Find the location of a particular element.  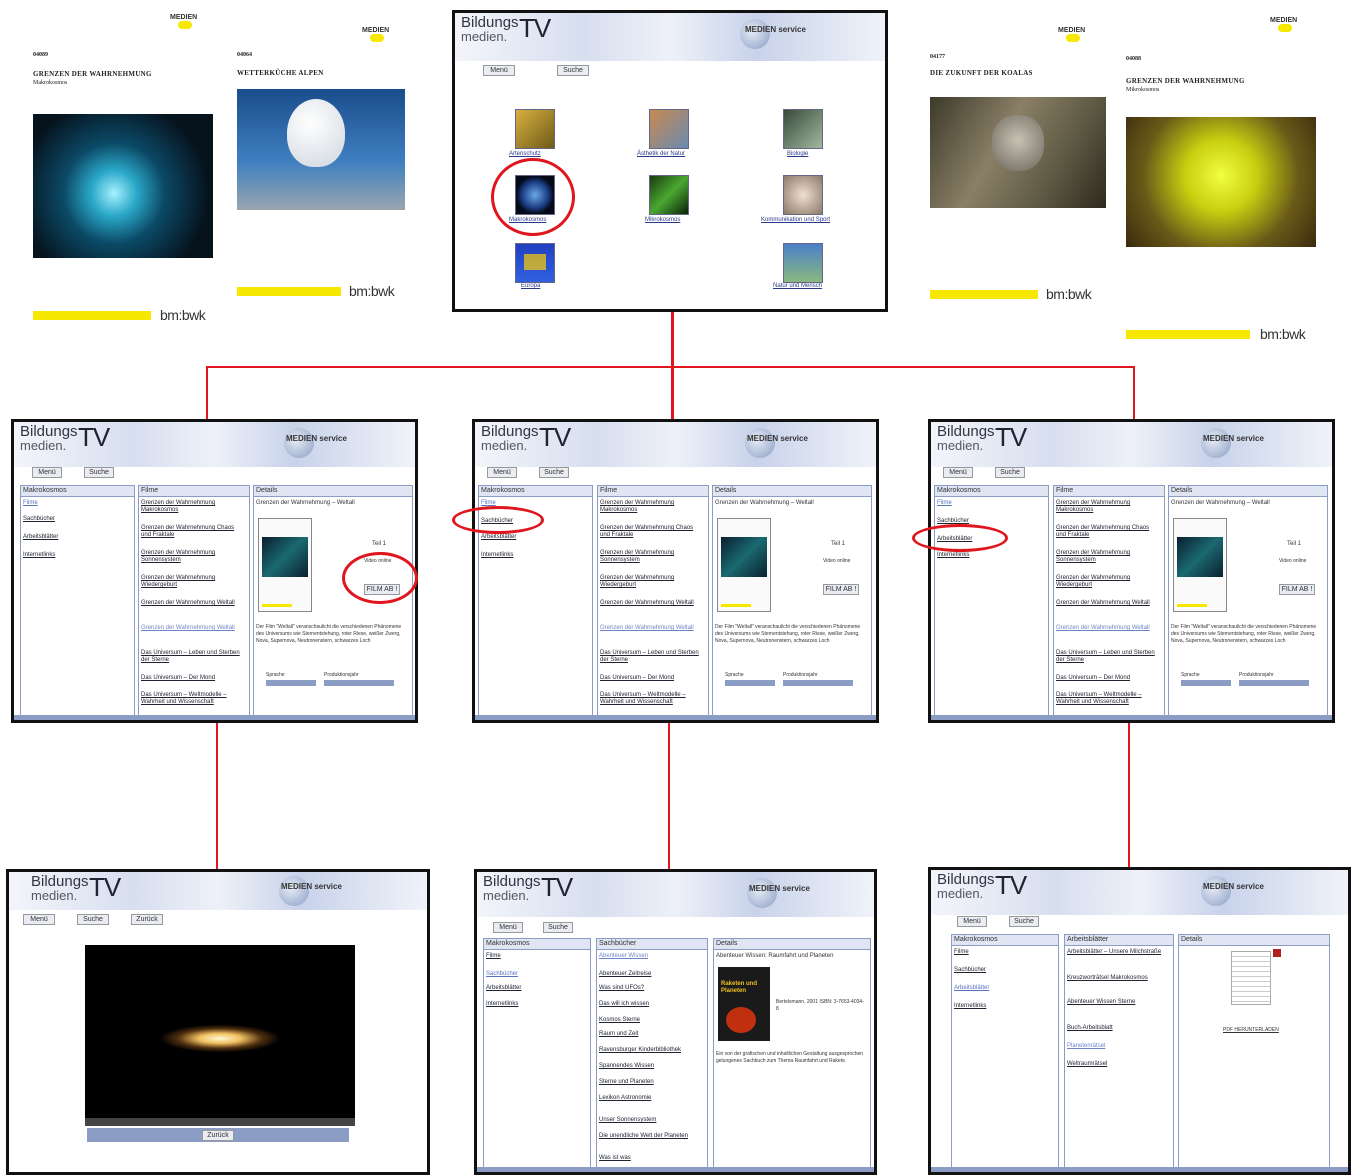

tile-label: Europa is located at coordinates (530, 286).